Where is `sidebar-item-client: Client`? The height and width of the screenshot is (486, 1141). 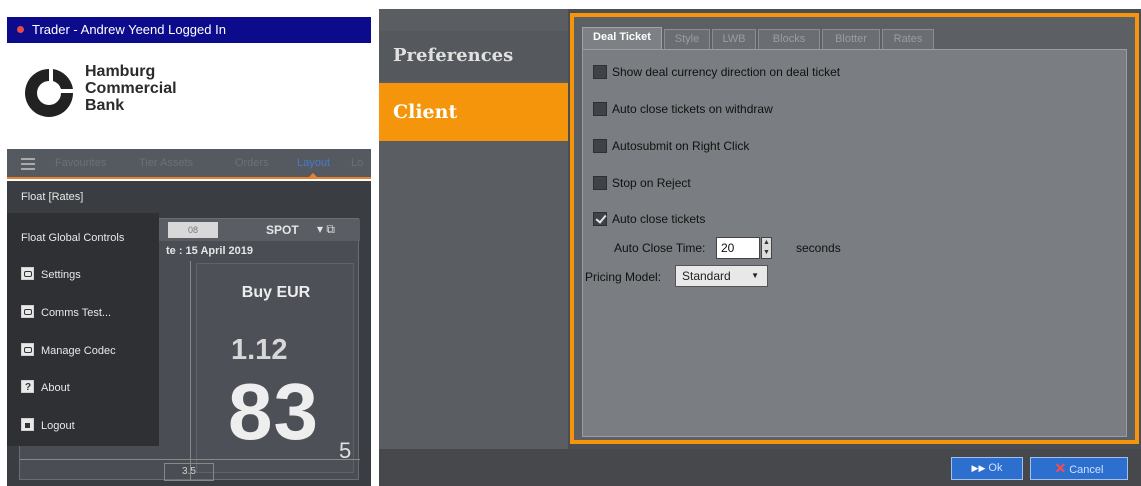
sidebar-item-client: Client is located at coordinates (473, 112).